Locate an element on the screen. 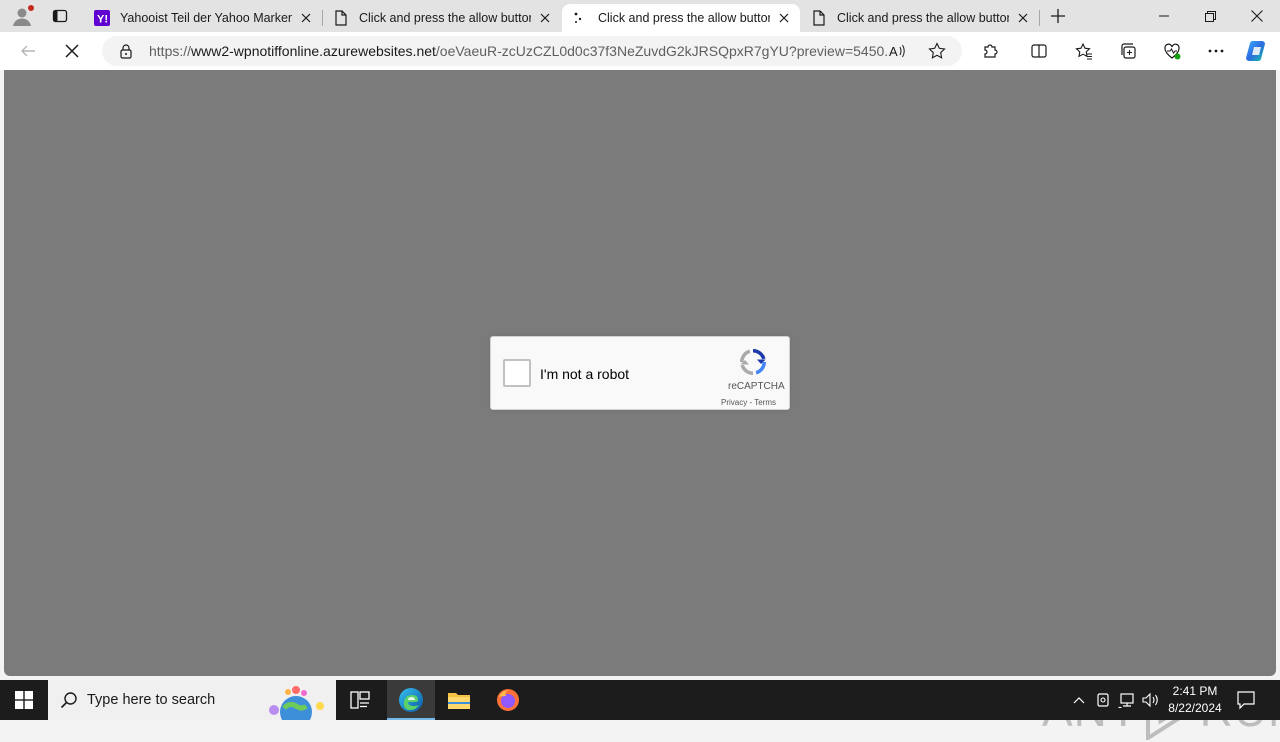 The image size is (1280, 742). heartbeat-icon is located at coordinates (1172, 51).